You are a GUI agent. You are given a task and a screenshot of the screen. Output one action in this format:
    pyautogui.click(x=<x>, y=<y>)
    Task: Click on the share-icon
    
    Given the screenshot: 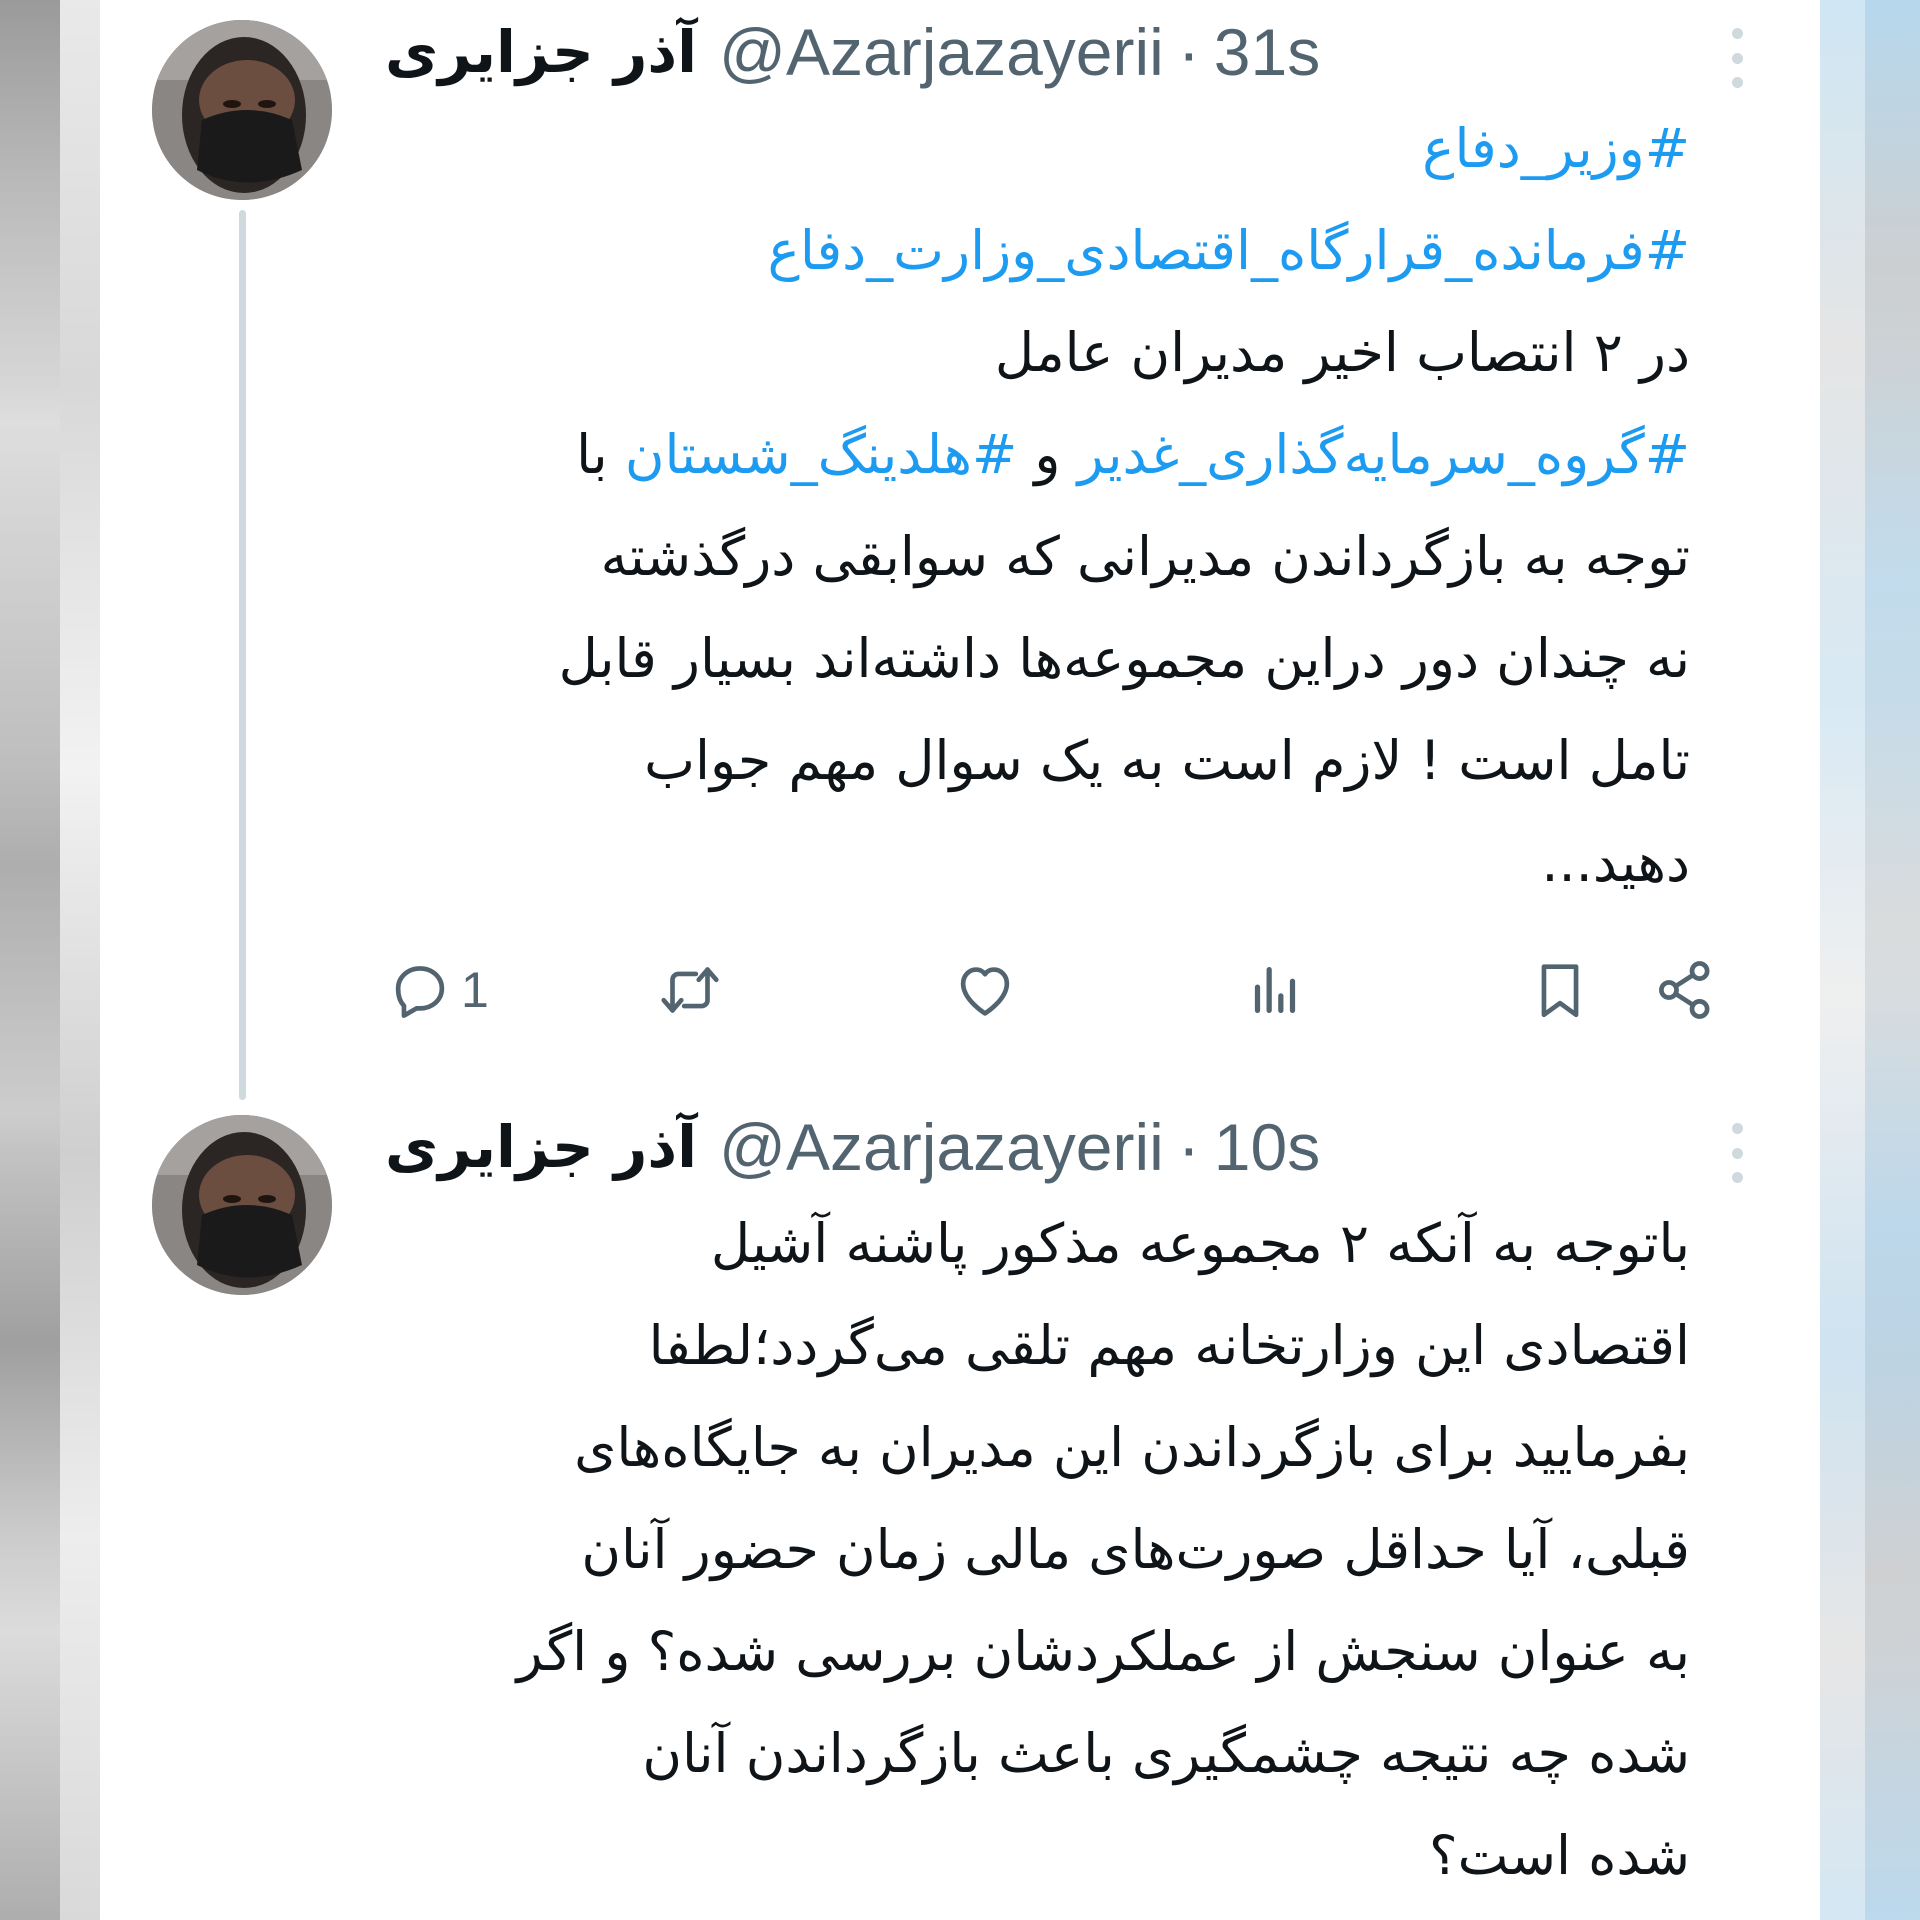 What is the action you would take?
    pyautogui.click(x=1684, y=990)
    